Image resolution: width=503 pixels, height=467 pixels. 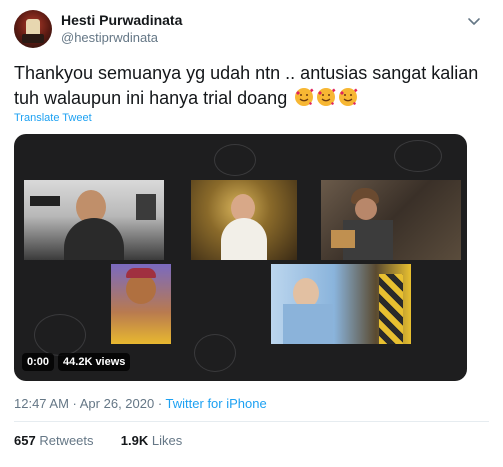 I want to click on display-name: Hesti Purwadinata, so click(x=121, y=20).